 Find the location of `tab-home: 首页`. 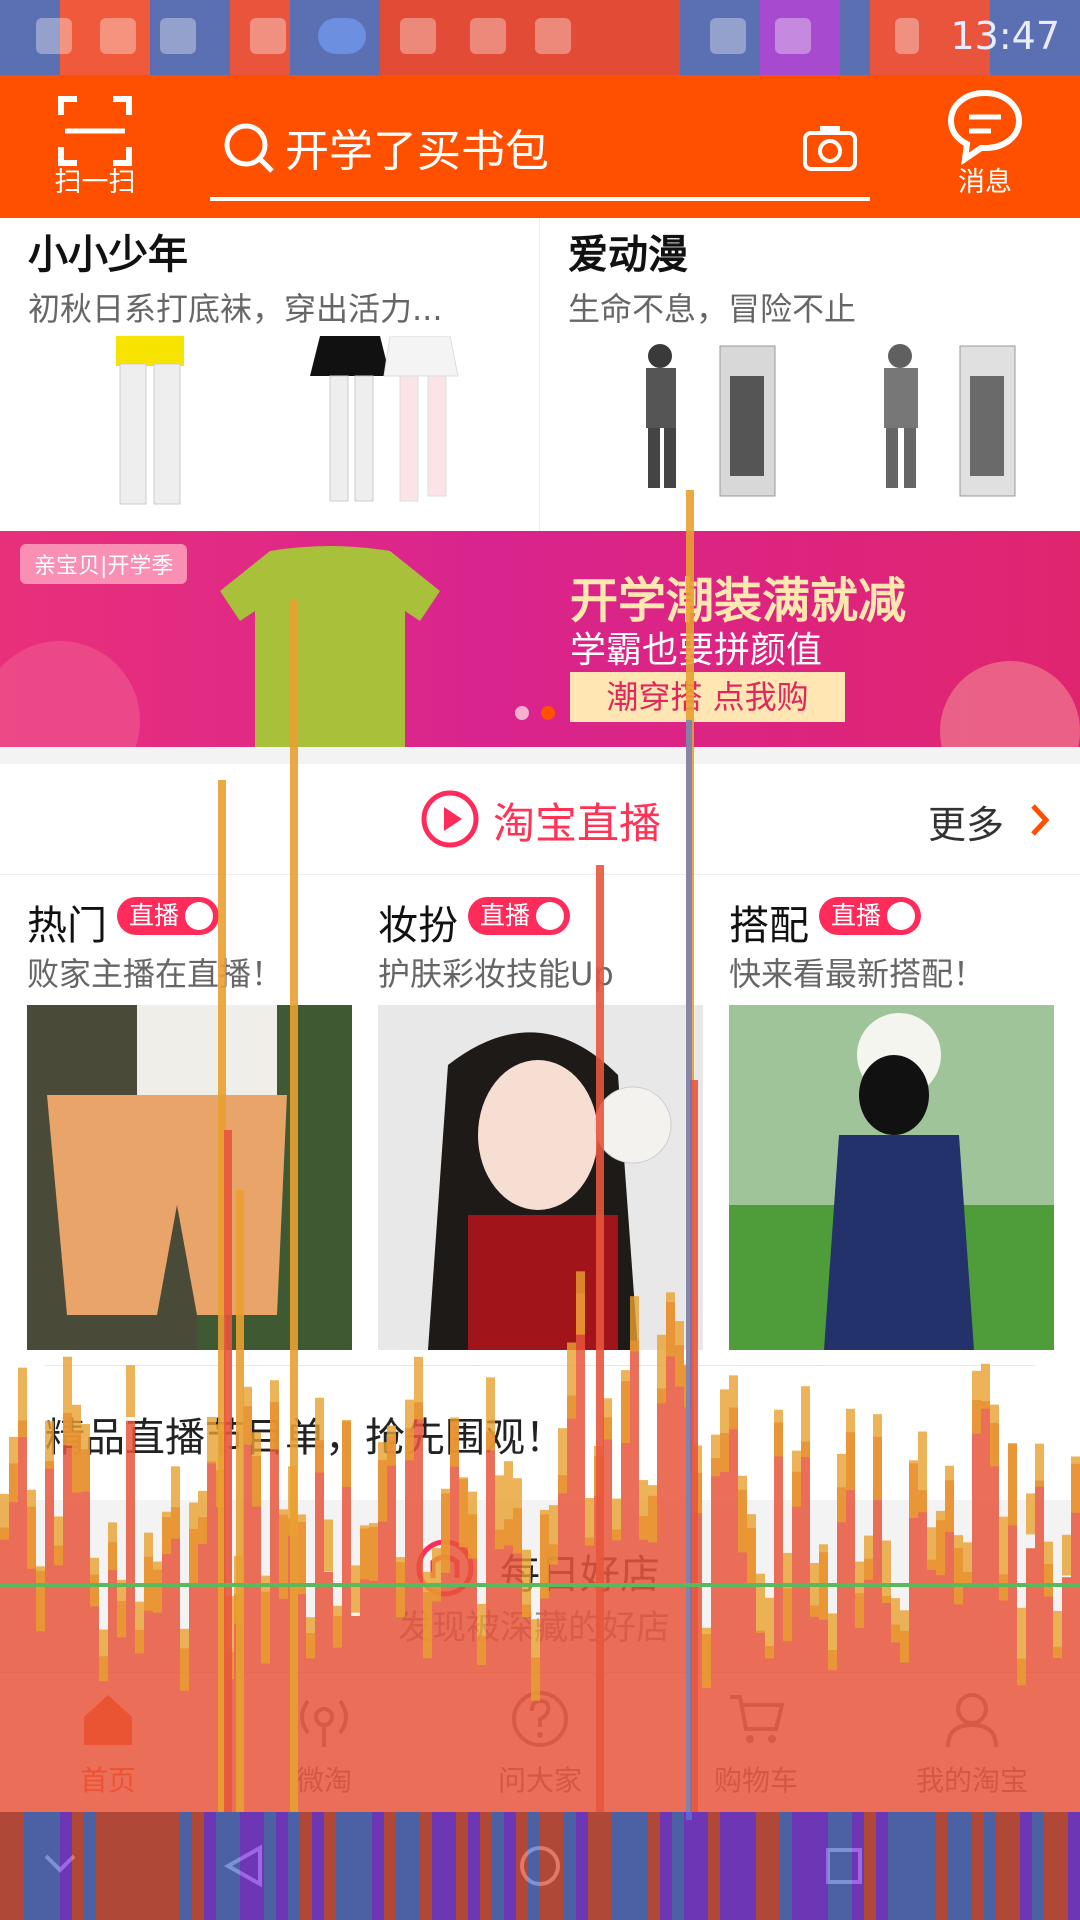

tab-home: 首页 is located at coordinates (108, 1743).